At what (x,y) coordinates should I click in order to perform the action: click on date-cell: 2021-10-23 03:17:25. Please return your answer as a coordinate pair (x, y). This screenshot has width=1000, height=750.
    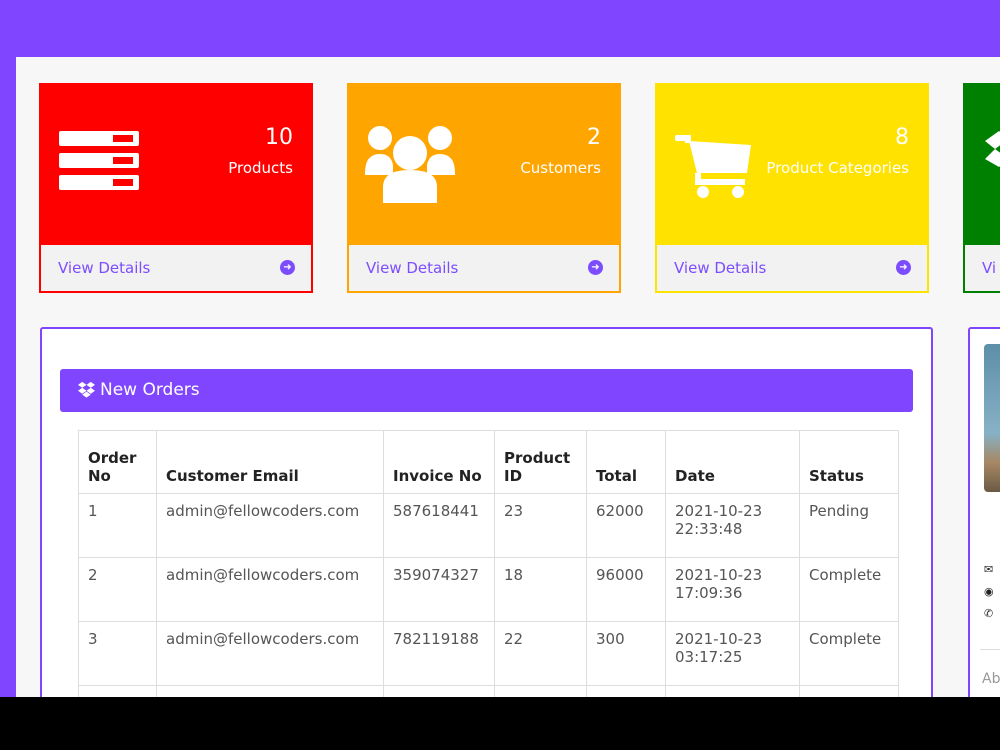
    Looking at the image, I should click on (732, 653).